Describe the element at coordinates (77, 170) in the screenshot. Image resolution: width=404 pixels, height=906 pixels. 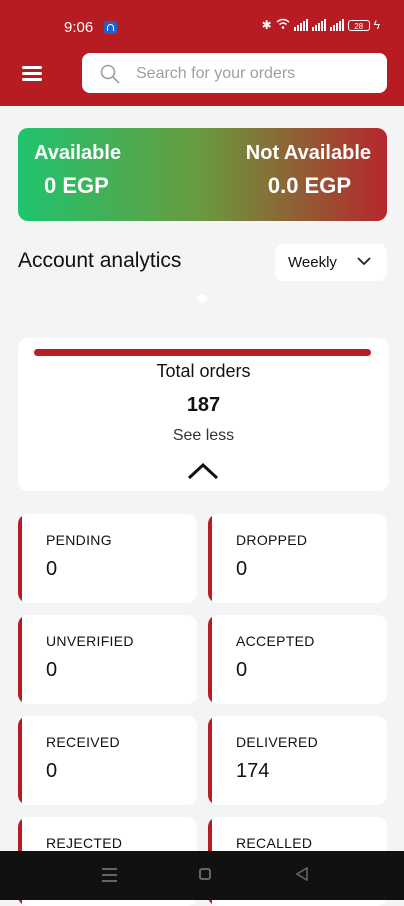
I see `available-balance: Available 0 EGP` at that location.